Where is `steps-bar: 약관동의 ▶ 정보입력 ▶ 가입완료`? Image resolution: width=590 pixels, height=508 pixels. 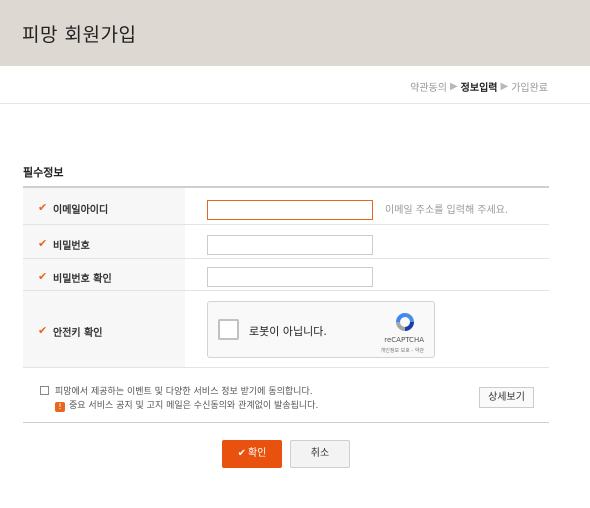 steps-bar: 약관동의 ▶ 정보입력 ▶ 가입완료 is located at coordinates (295, 85).